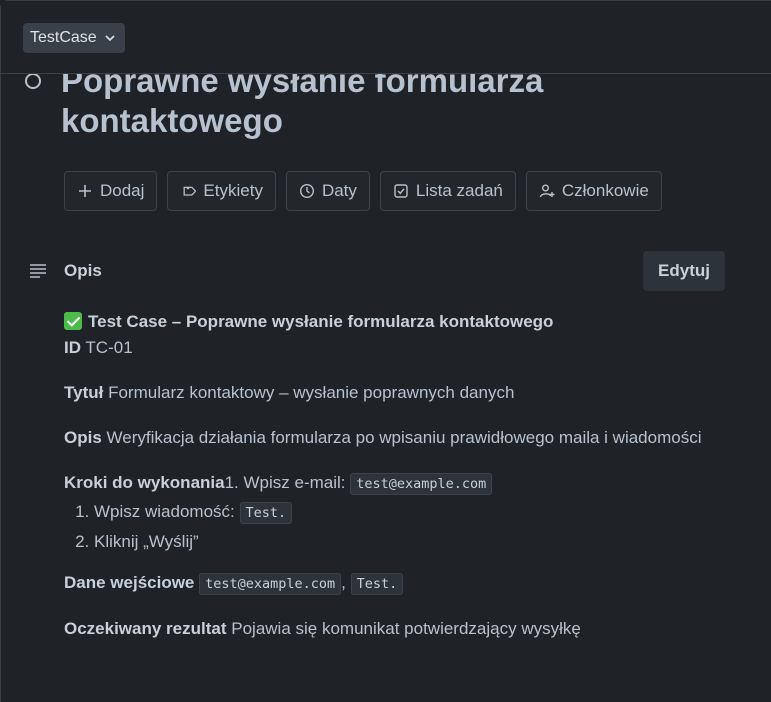 This screenshot has width=771, height=702. I want to click on description-label: Opis, so click(83, 270).